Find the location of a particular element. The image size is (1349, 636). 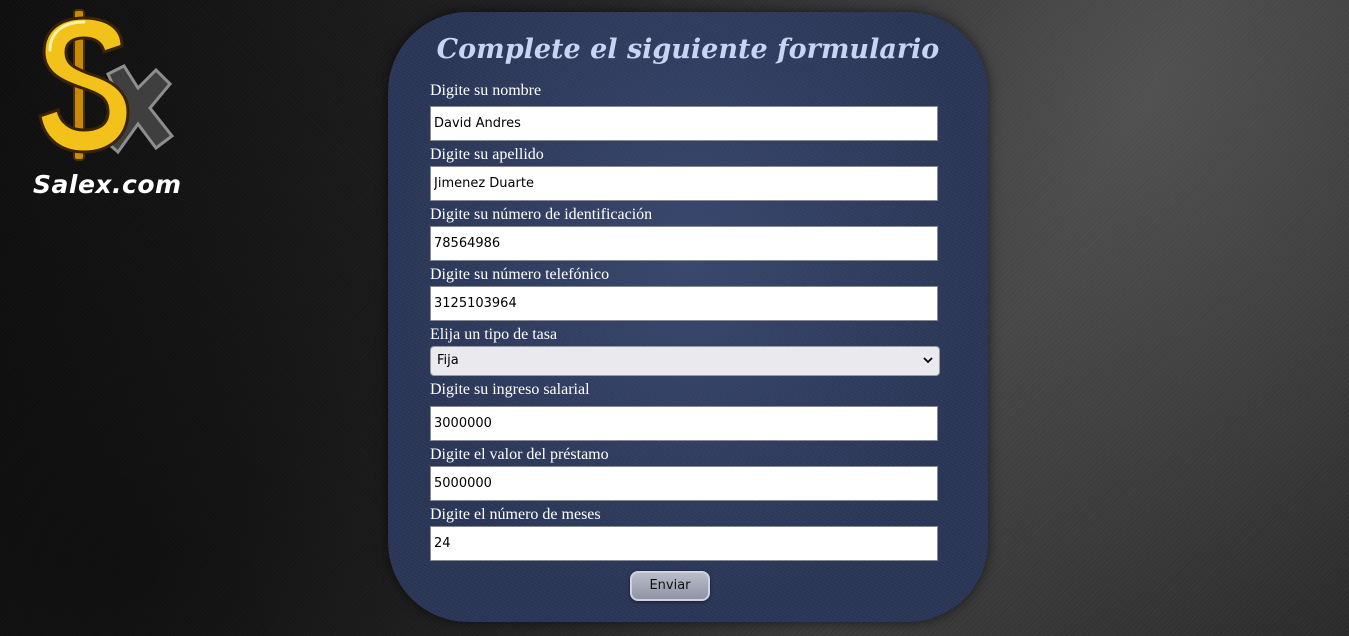

phone-input is located at coordinates (684, 303).